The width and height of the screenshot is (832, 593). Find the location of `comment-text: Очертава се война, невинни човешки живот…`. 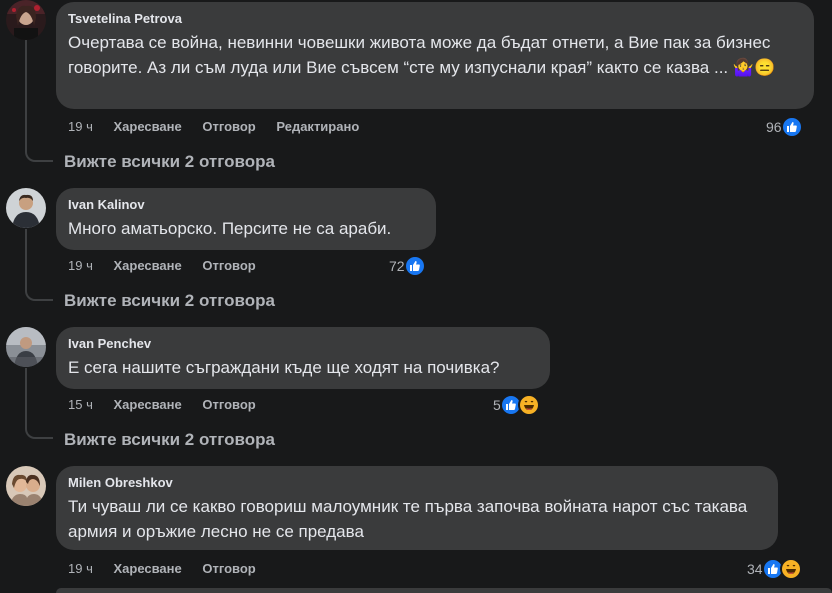

comment-text: Очертава се война, невинни човешки живот… is located at coordinates (422, 55).